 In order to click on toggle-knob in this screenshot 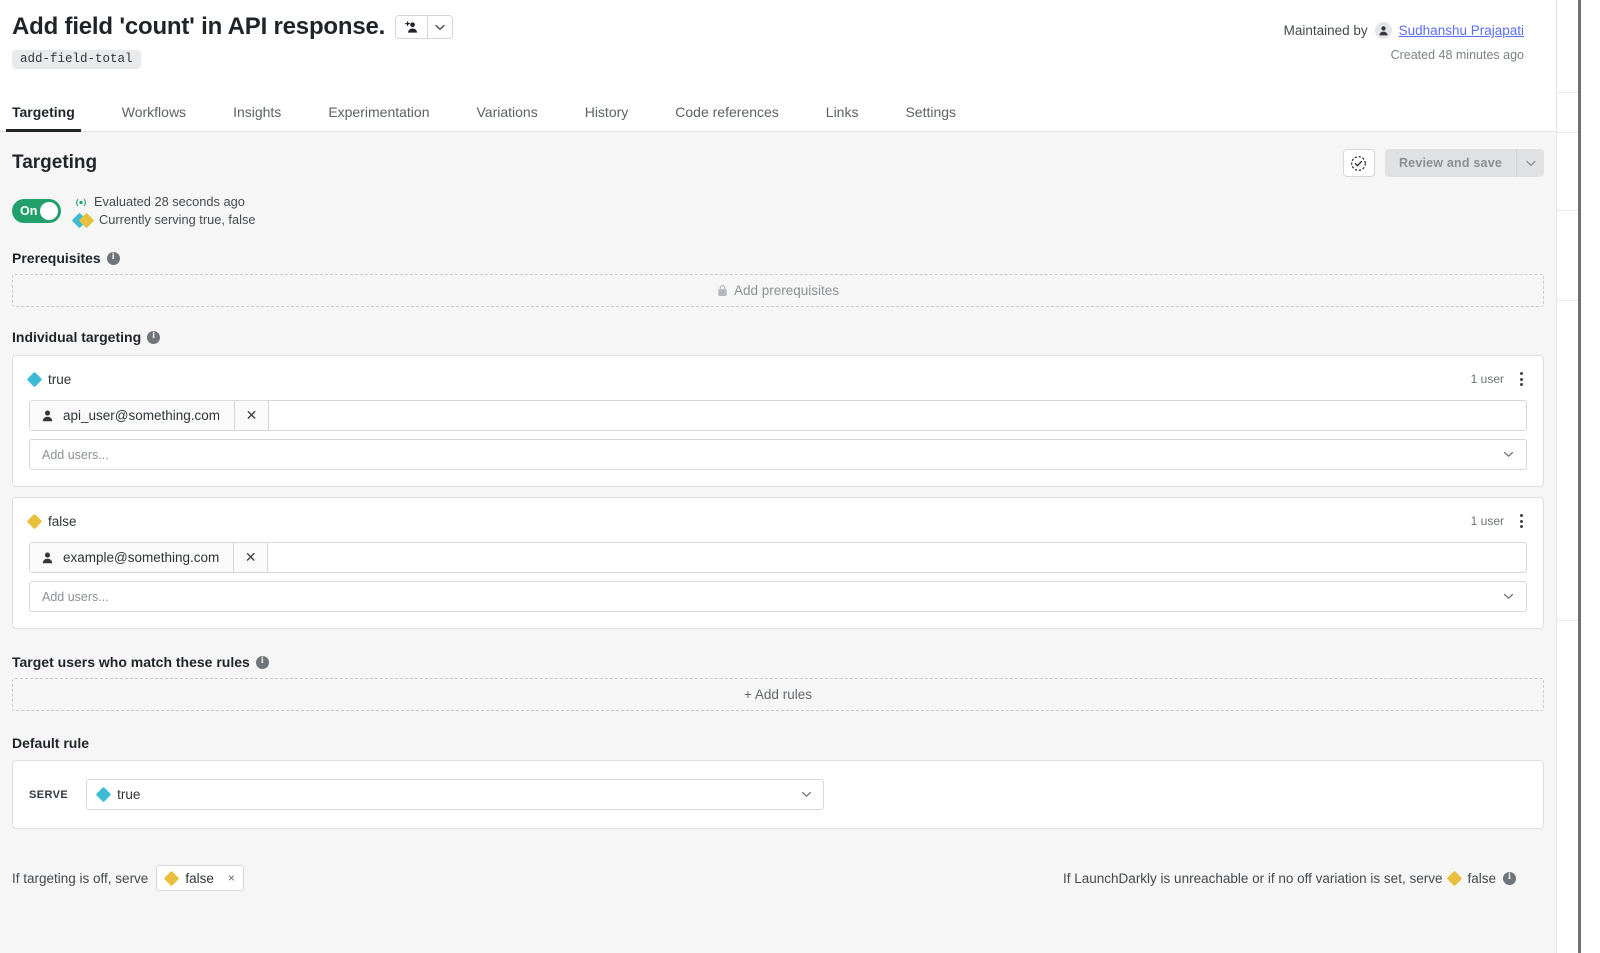, I will do `click(49, 211)`.